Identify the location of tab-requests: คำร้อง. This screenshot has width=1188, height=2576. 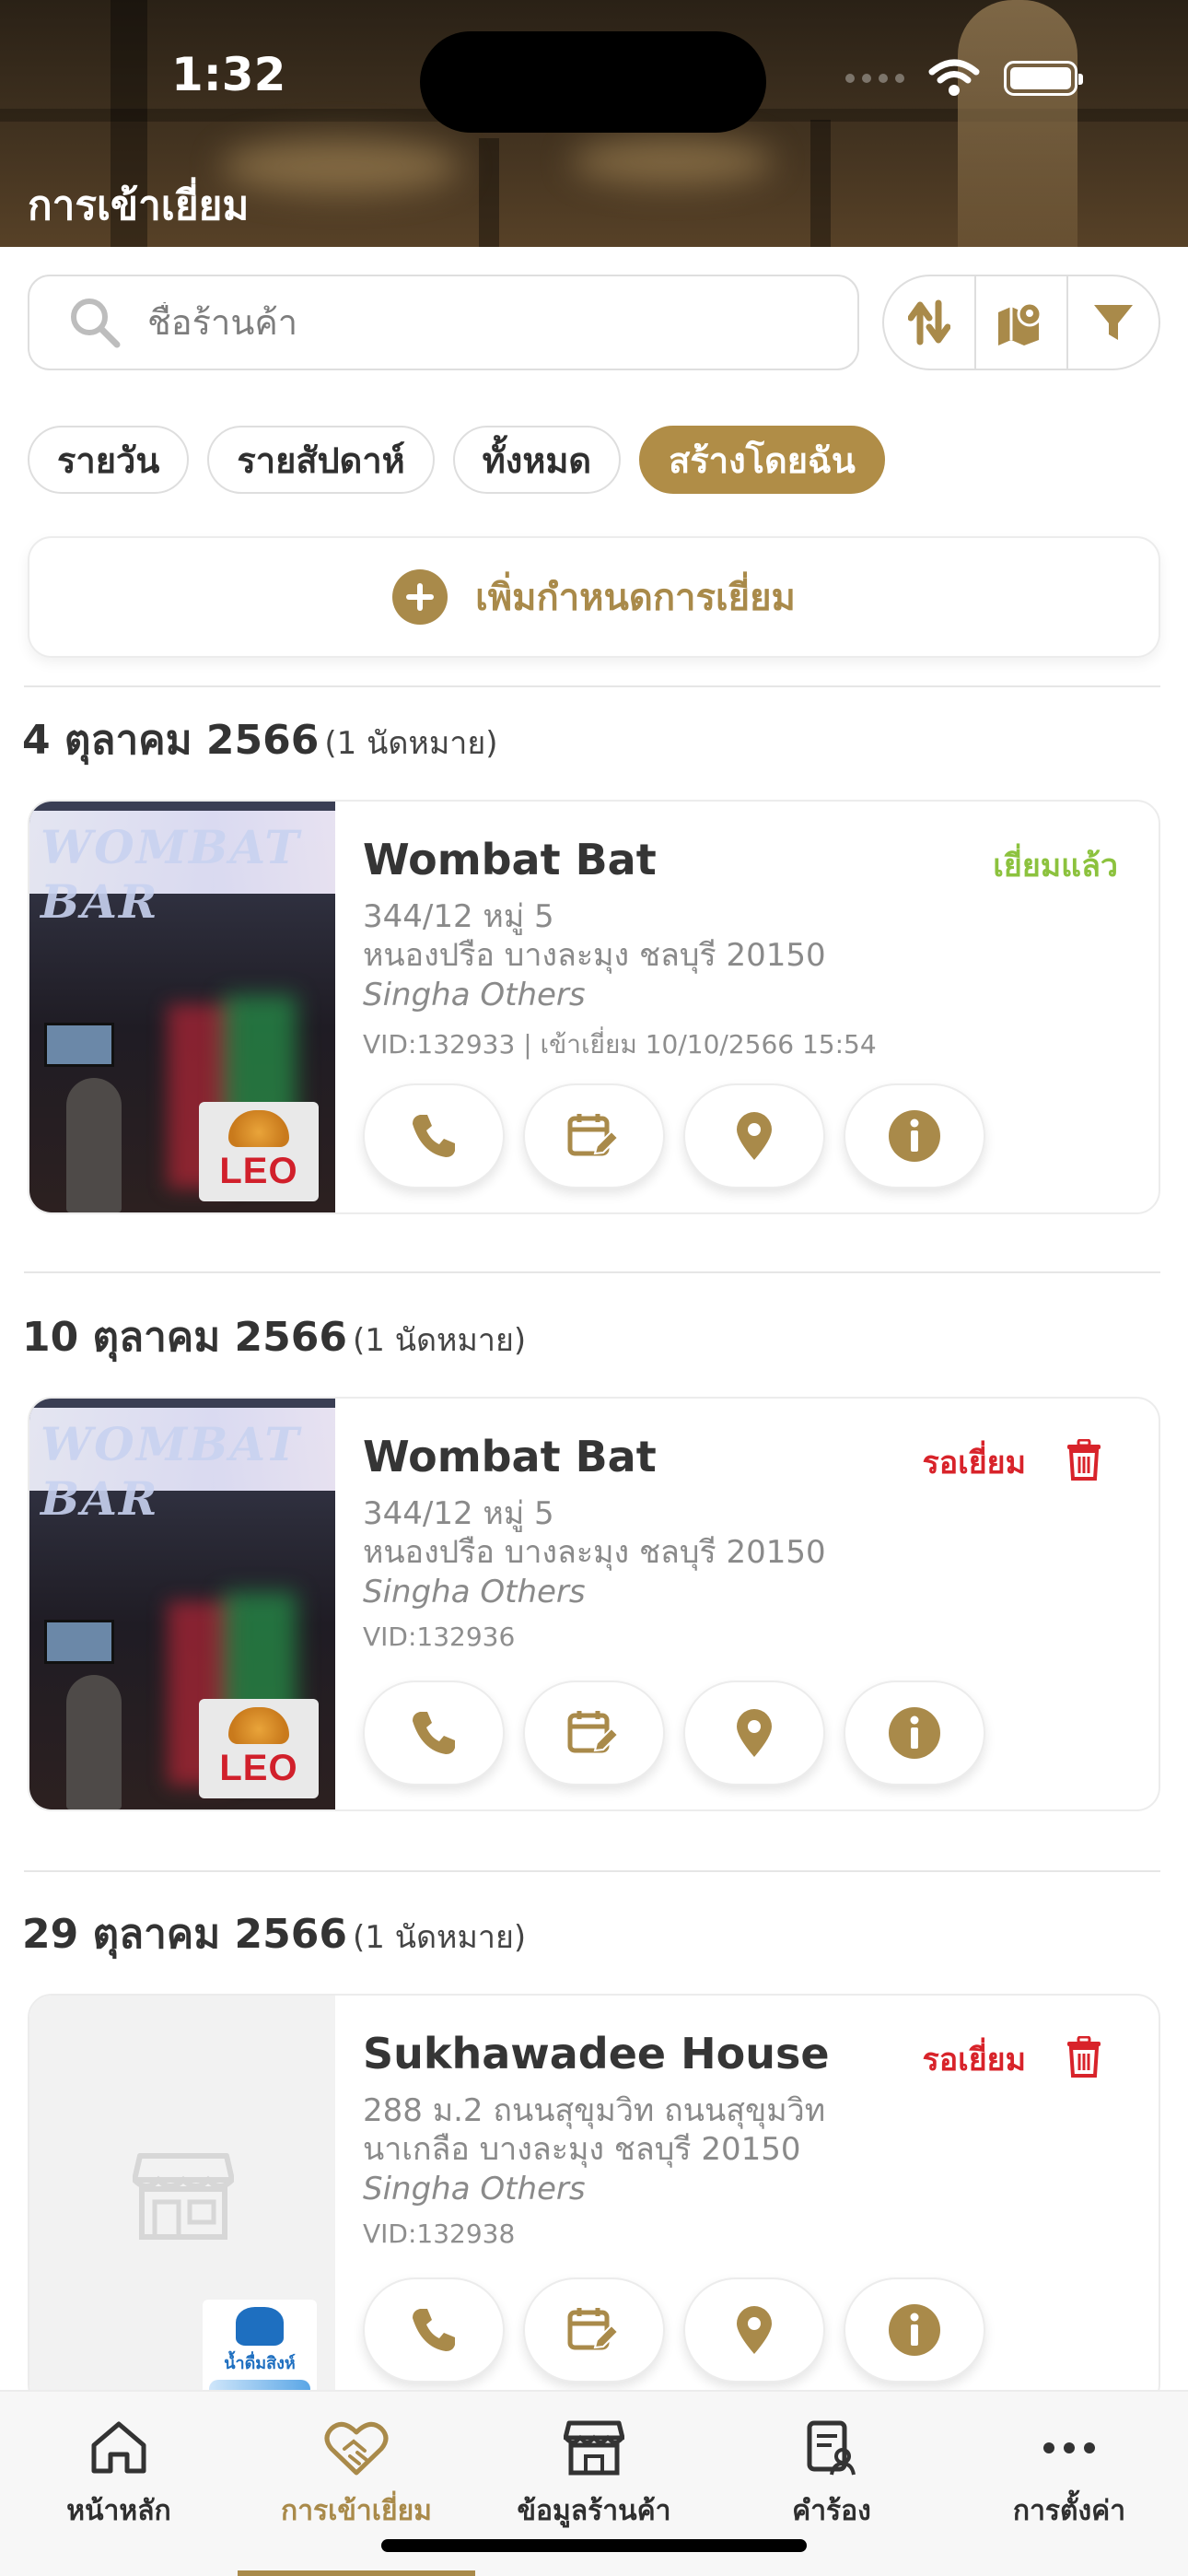
(831, 2476).